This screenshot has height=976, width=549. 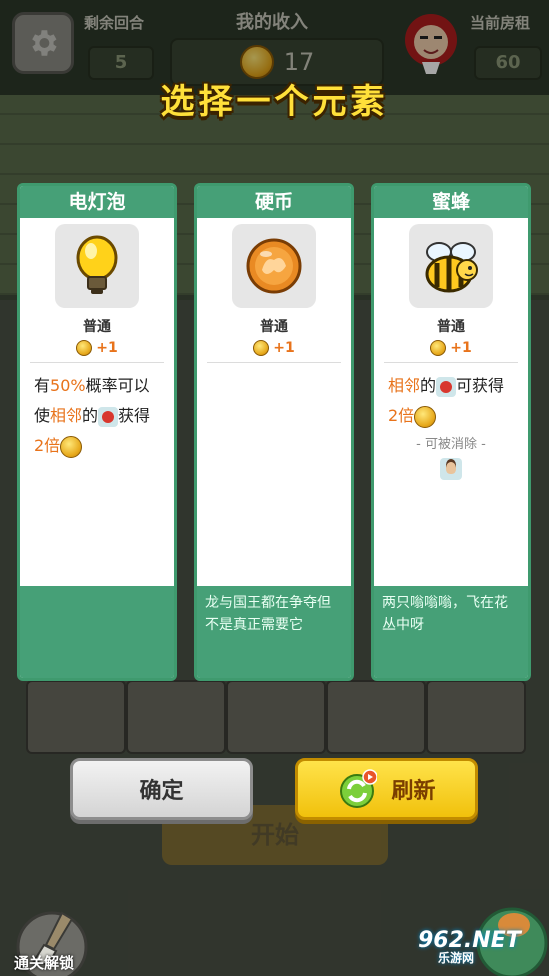 What do you see at coordinates (161, 791) in the screenshot?
I see `confirm-label: 确定` at bounding box center [161, 791].